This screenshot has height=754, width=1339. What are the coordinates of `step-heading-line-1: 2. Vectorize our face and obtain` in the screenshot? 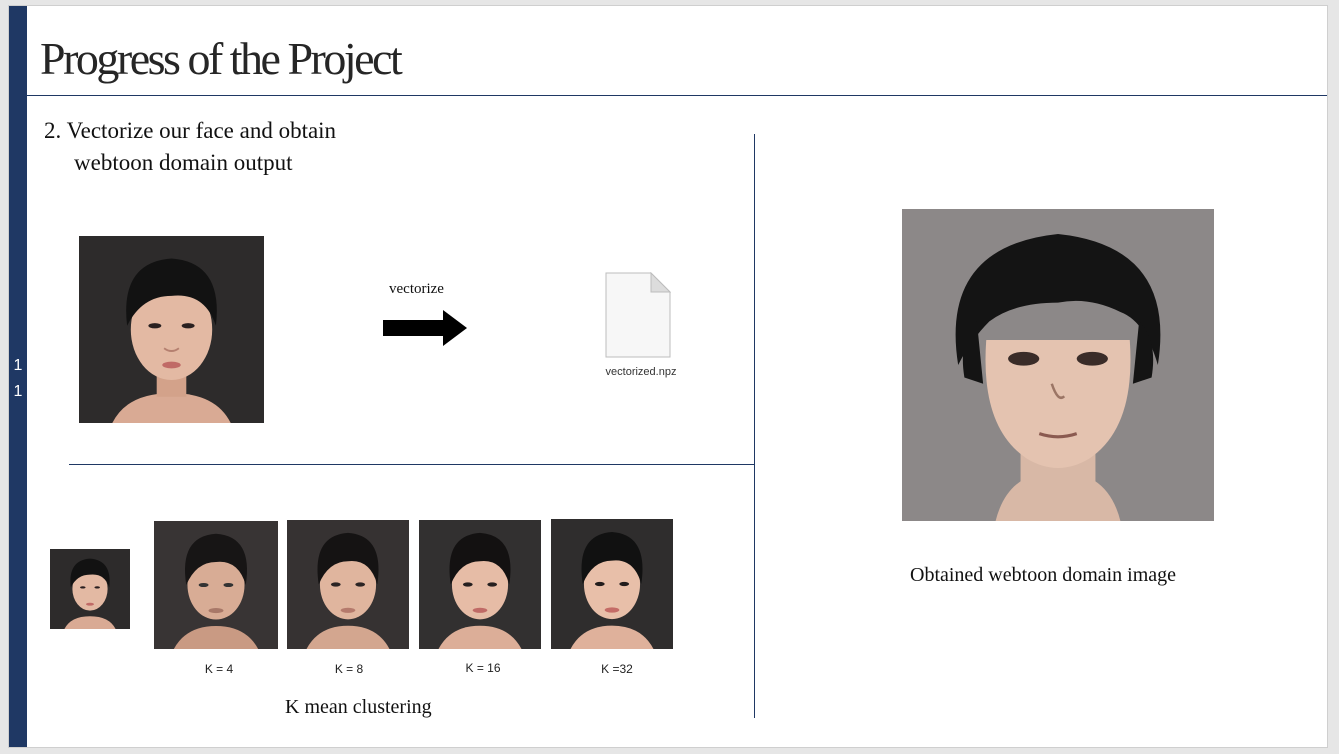 It's located at (190, 130).